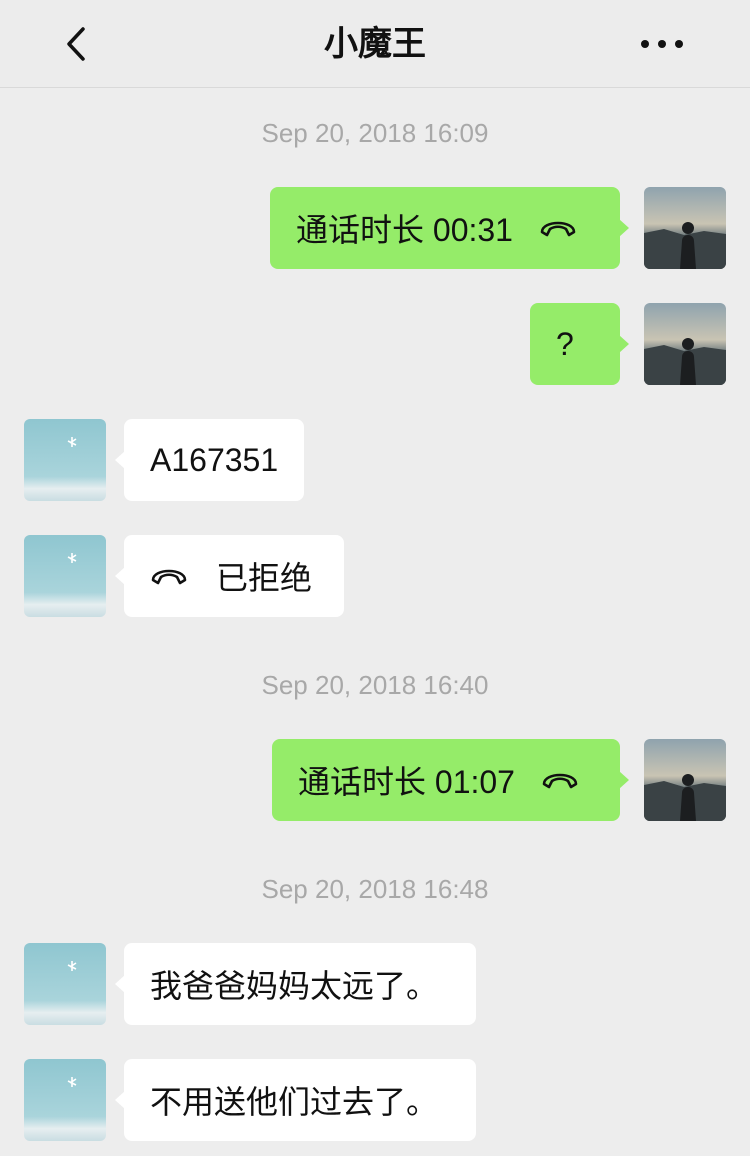 This screenshot has height=1156, width=750. I want to click on call-duration-label: 通话时长 01:07, so click(406, 782).